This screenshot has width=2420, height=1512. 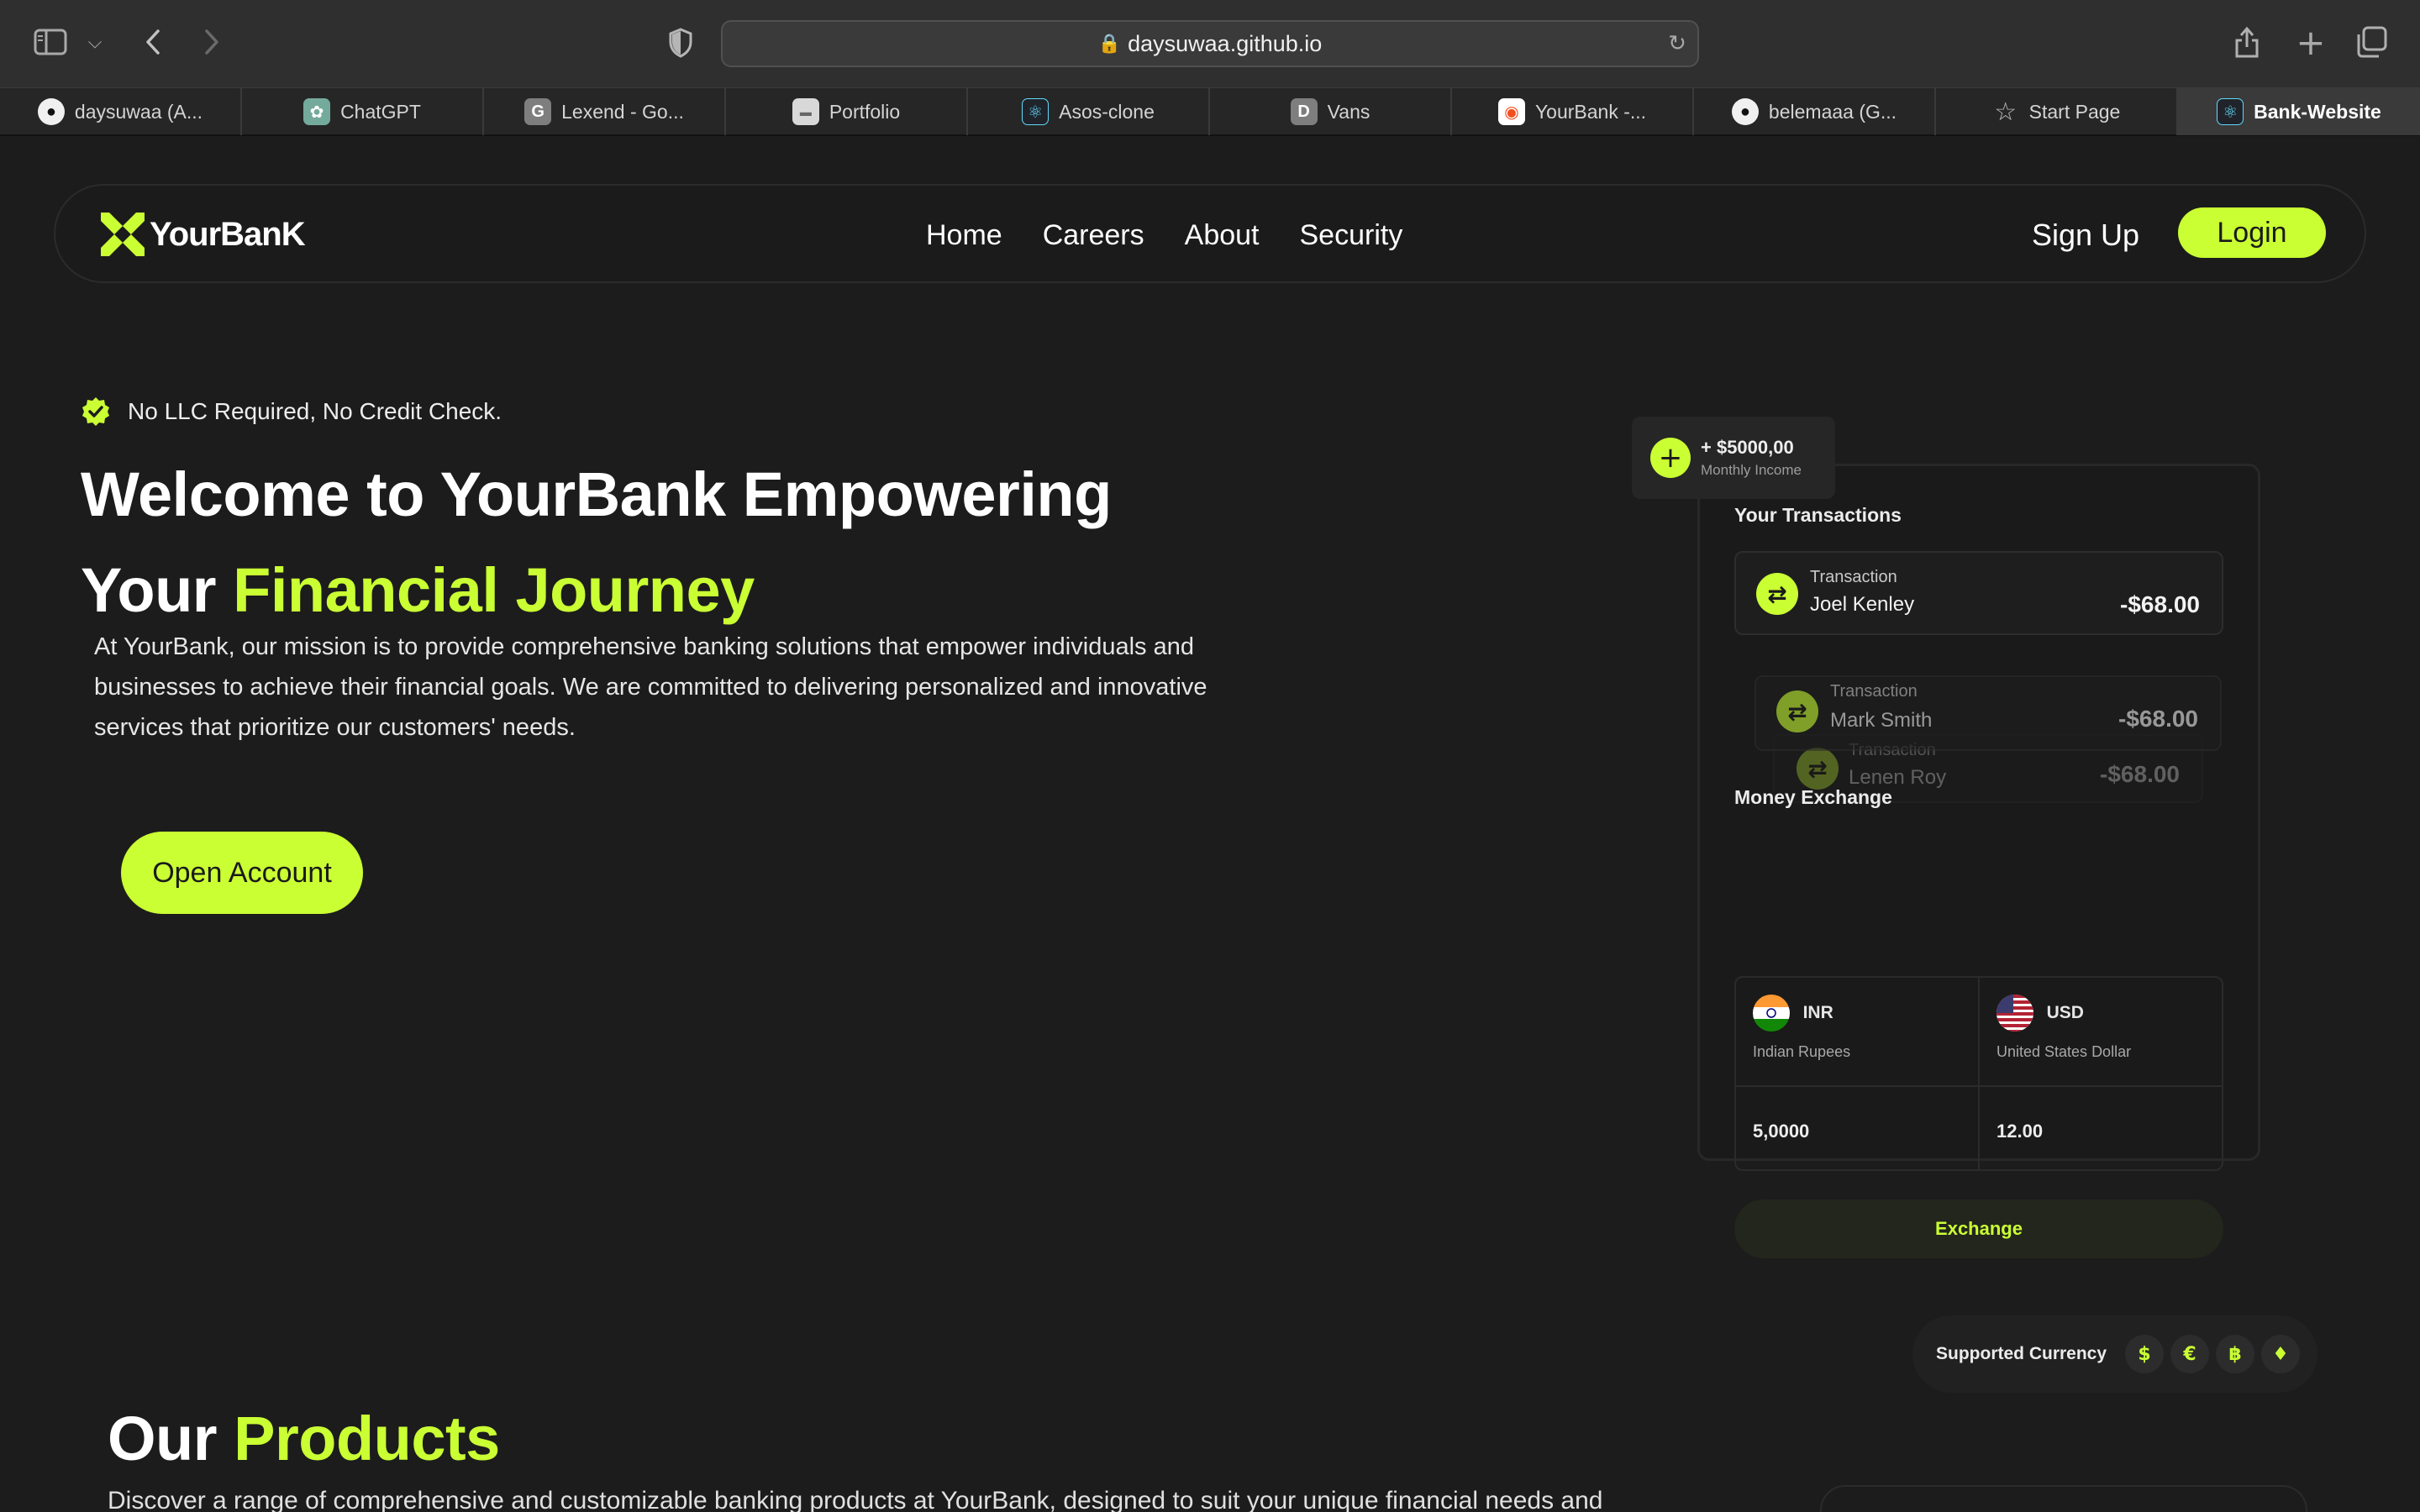 What do you see at coordinates (1109, 43) in the screenshot?
I see `lock-icon: 🔒` at bounding box center [1109, 43].